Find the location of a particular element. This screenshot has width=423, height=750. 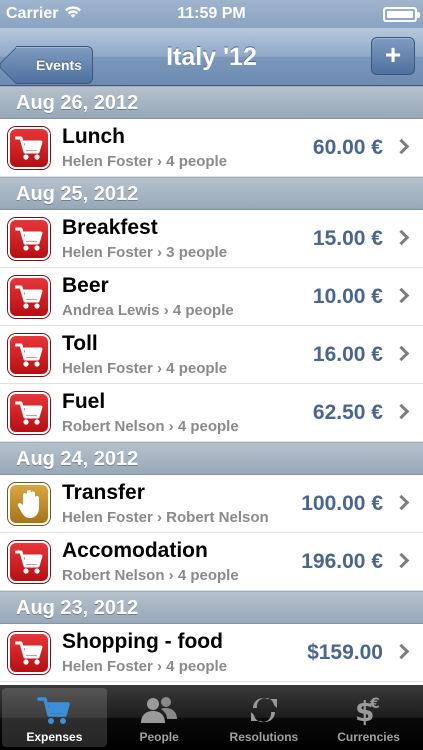

tab-bar: Expenses People Resolutions $ € Currencies is located at coordinates (211, 717).